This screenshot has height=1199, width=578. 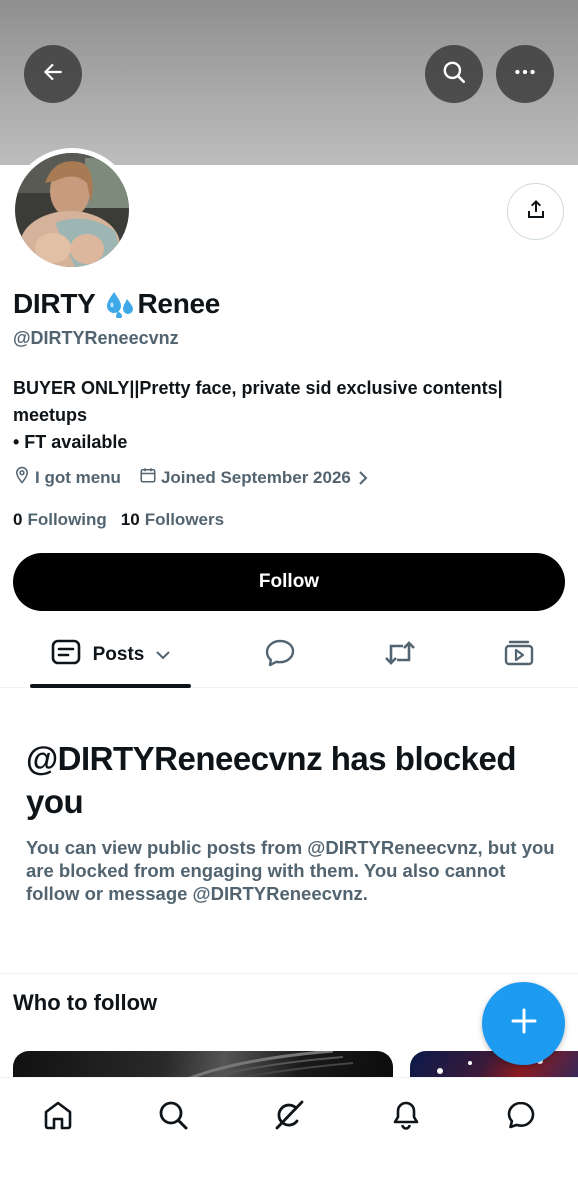 I want to click on bio-line: meetups, so click(x=50, y=415).